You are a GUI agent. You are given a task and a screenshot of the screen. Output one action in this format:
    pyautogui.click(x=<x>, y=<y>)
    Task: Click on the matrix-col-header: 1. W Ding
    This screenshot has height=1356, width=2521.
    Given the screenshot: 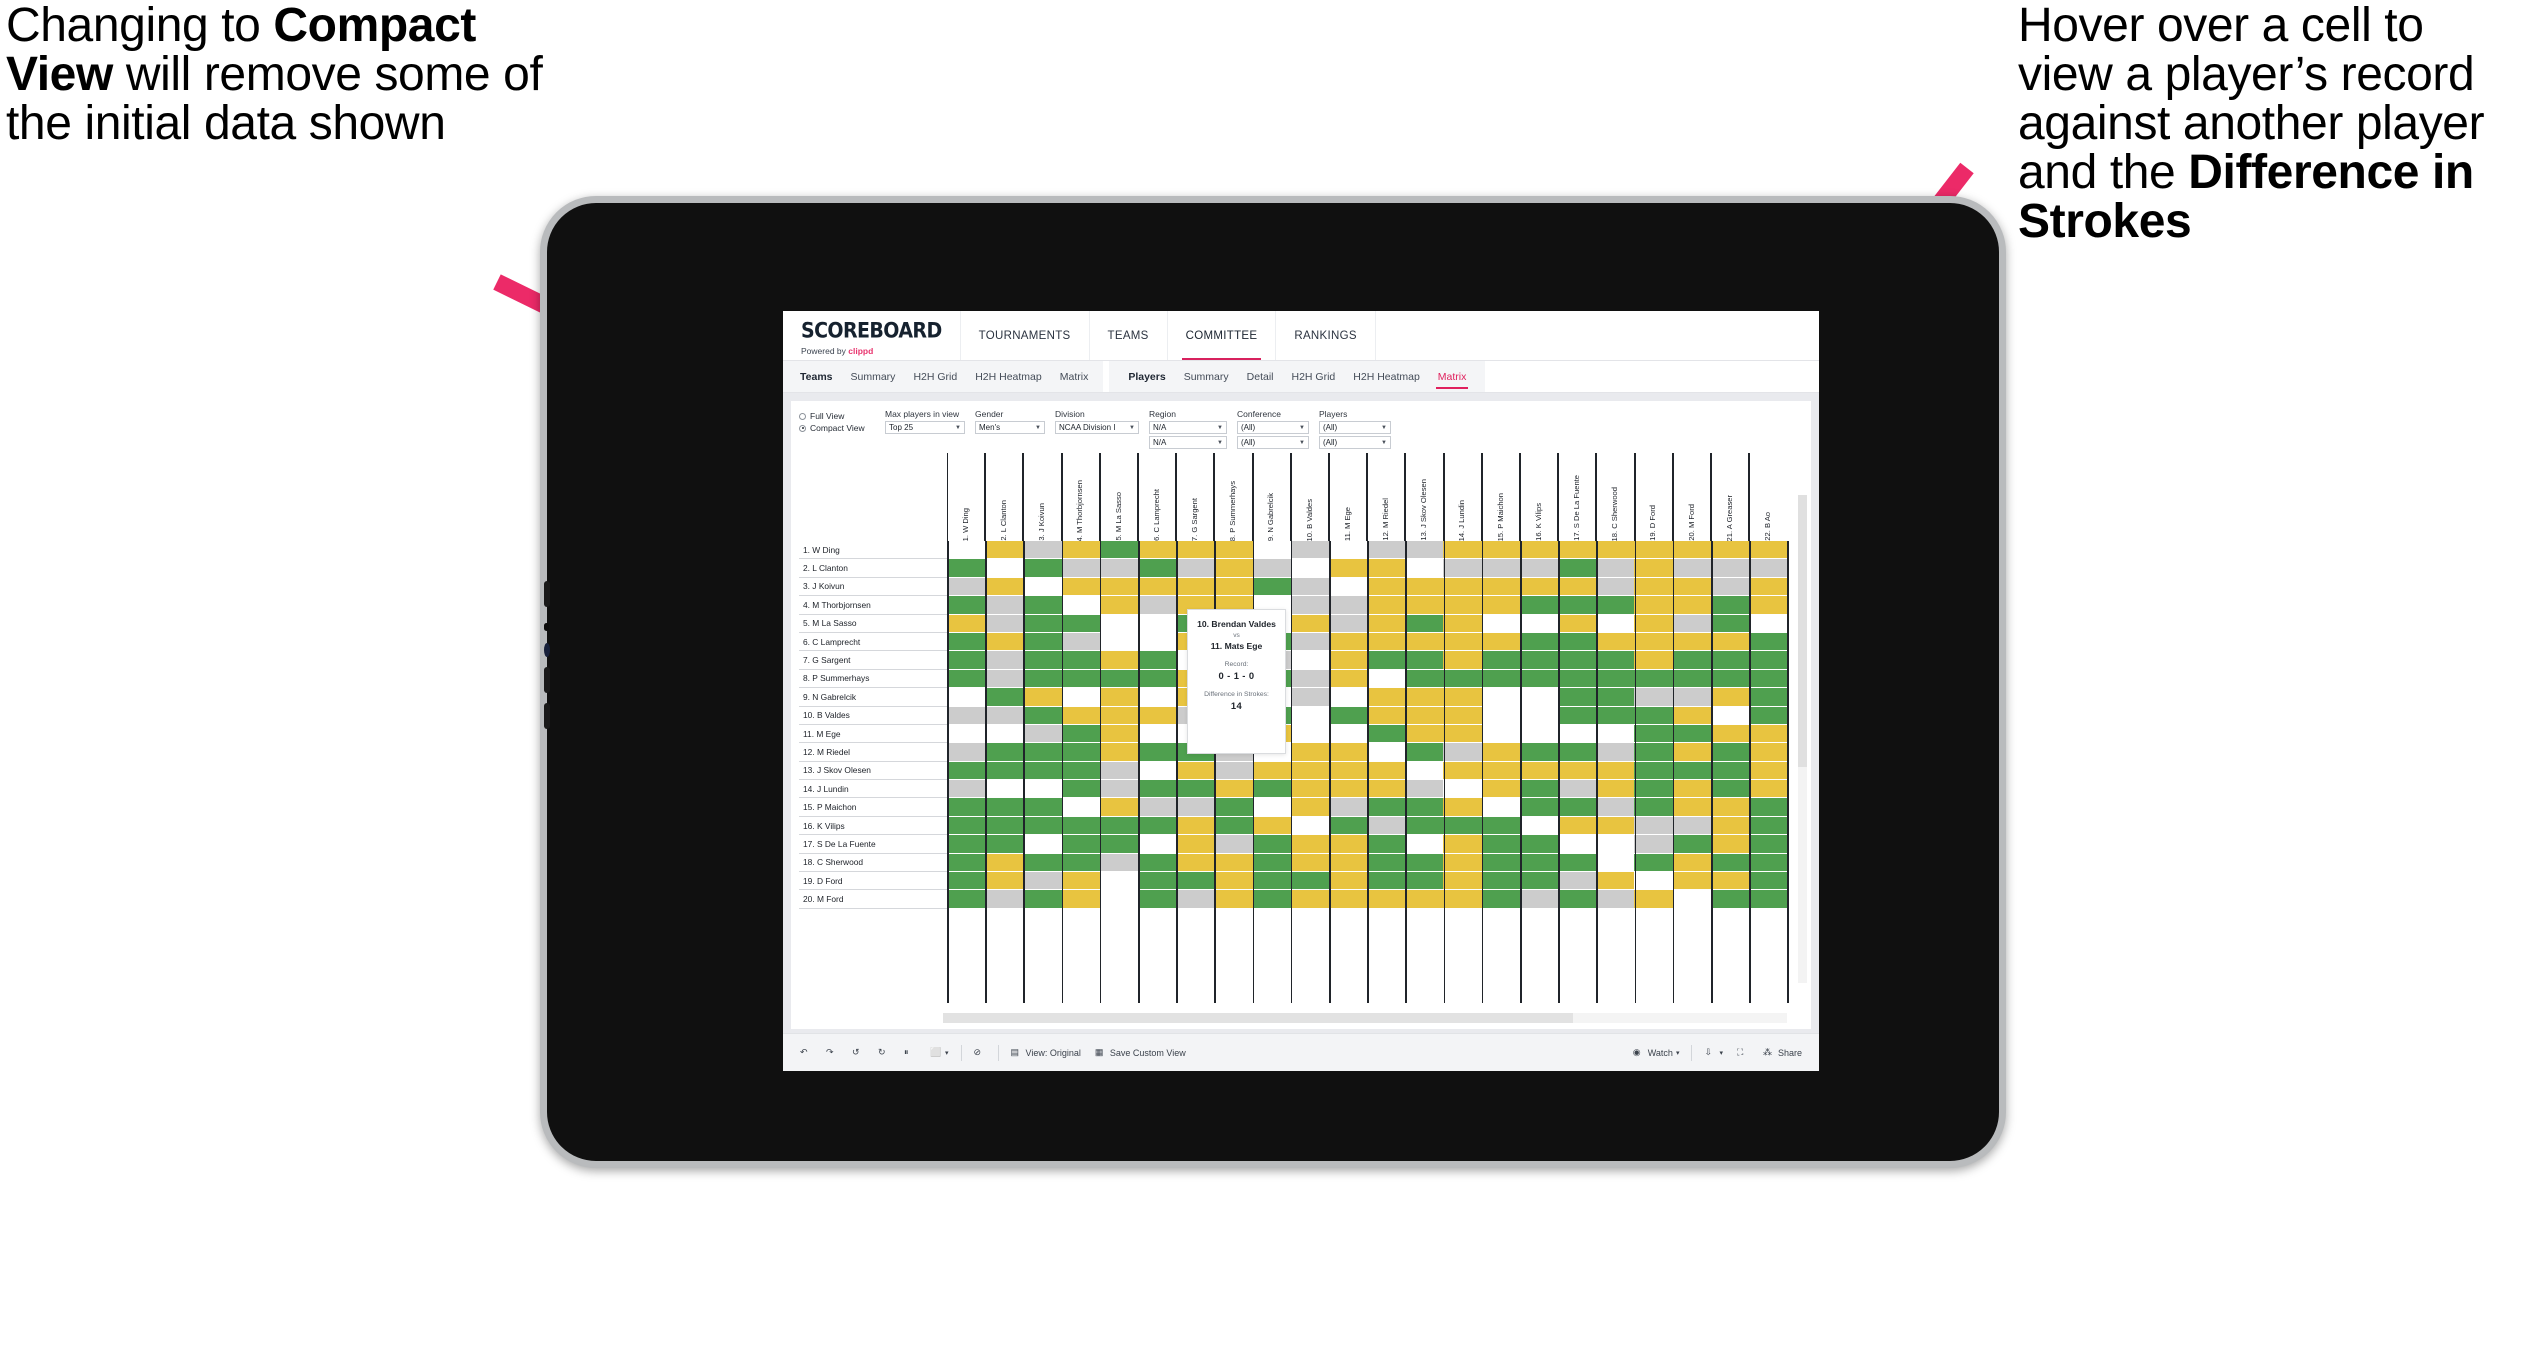 What is the action you would take?
    pyautogui.click(x=966, y=497)
    